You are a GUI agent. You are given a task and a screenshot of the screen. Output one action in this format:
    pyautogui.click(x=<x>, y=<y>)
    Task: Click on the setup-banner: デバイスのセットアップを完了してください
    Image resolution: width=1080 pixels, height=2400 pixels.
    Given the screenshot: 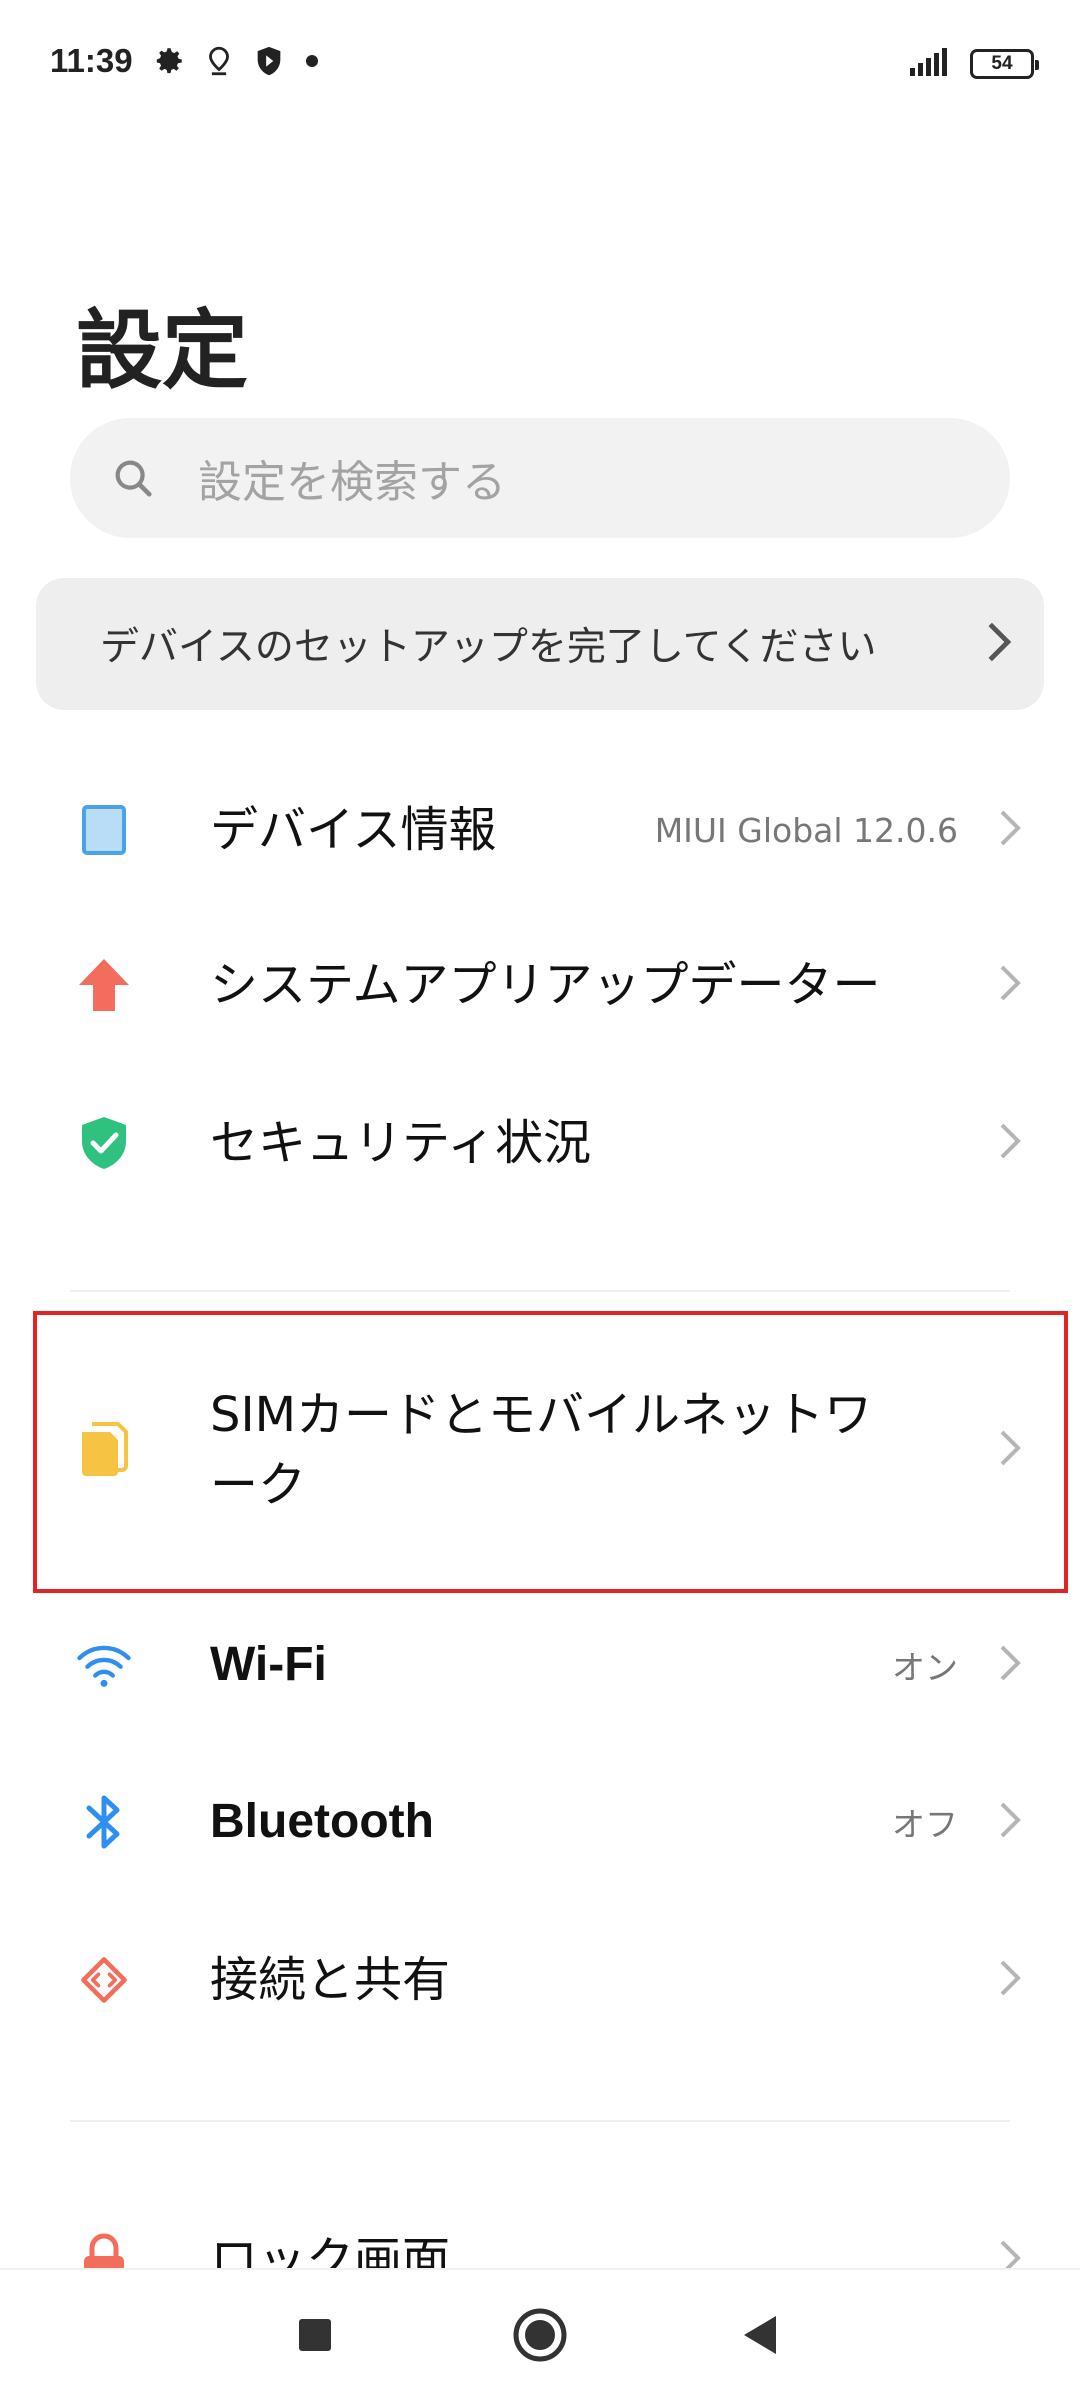 What is the action you would take?
    pyautogui.click(x=540, y=644)
    